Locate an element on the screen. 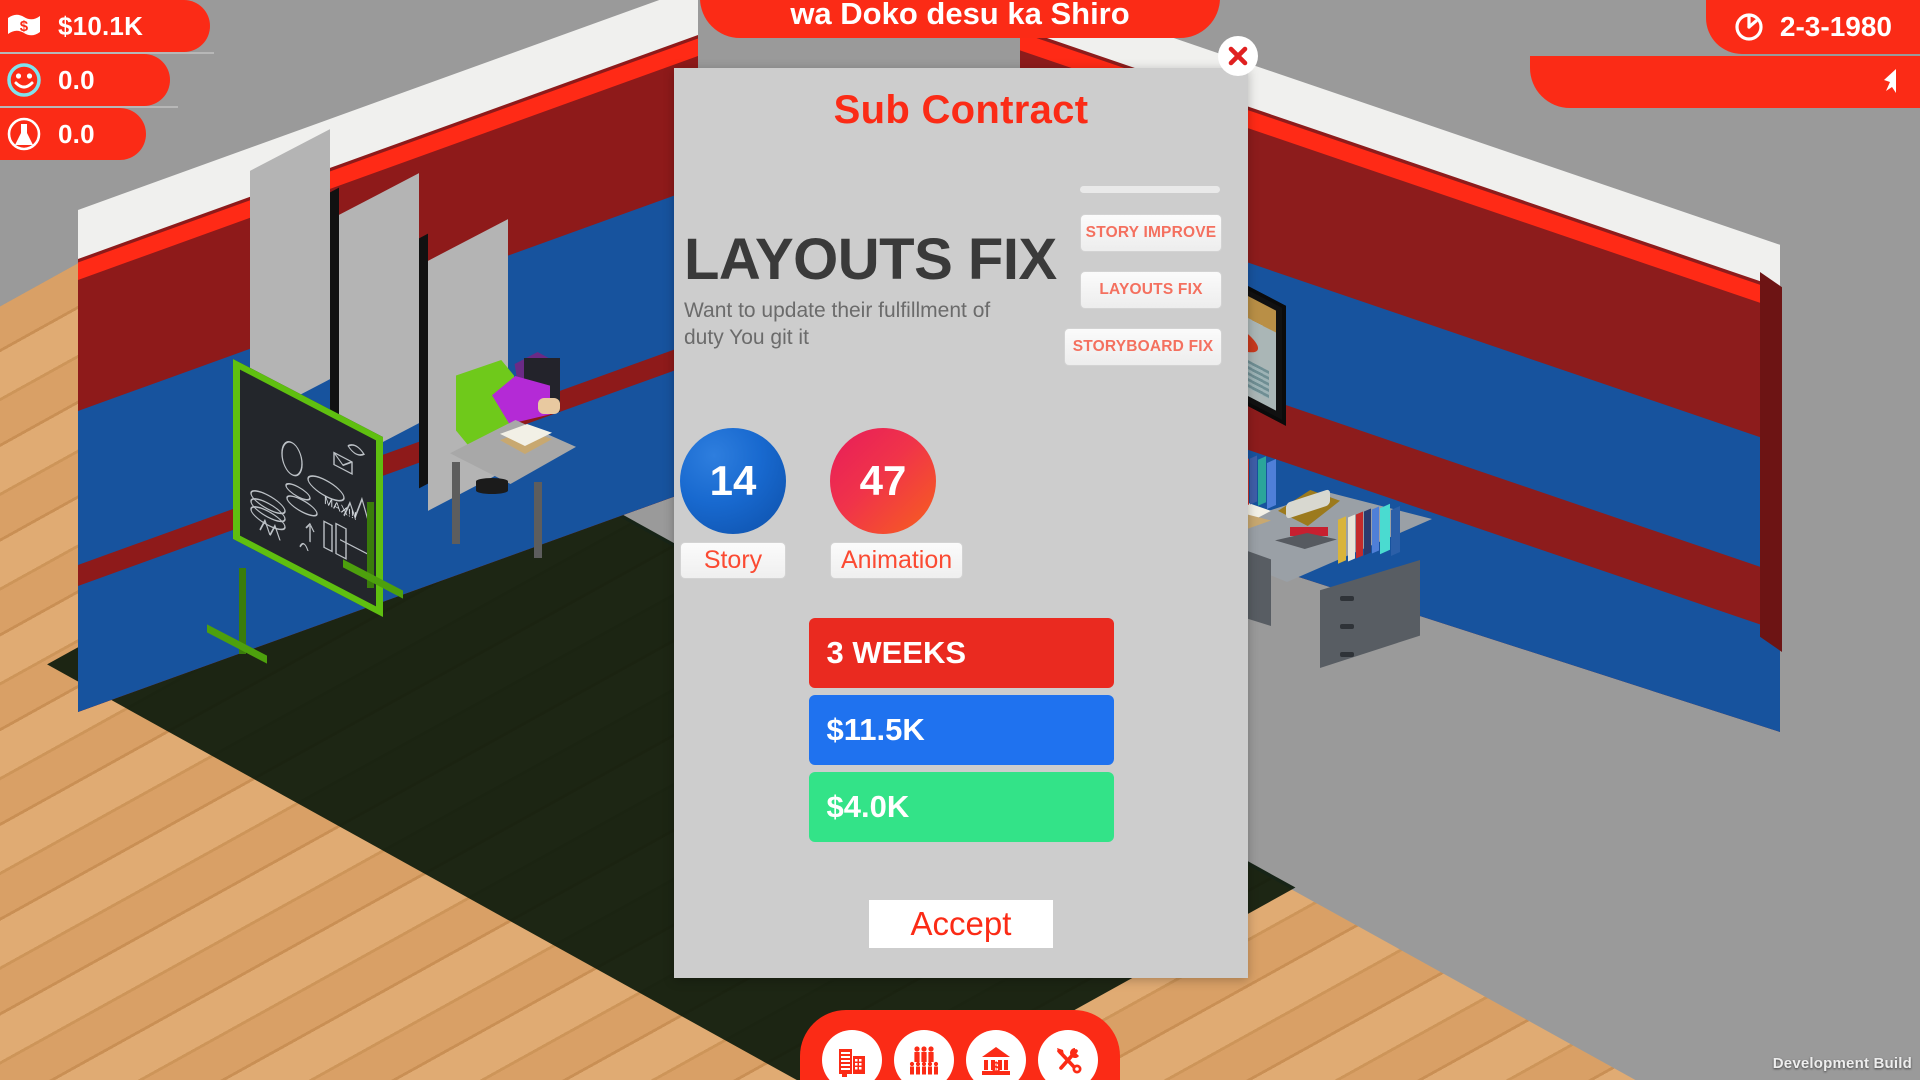 This screenshot has width=1920, height=1080. cursor-arrow-icon is located at coordinates (1891, 82).